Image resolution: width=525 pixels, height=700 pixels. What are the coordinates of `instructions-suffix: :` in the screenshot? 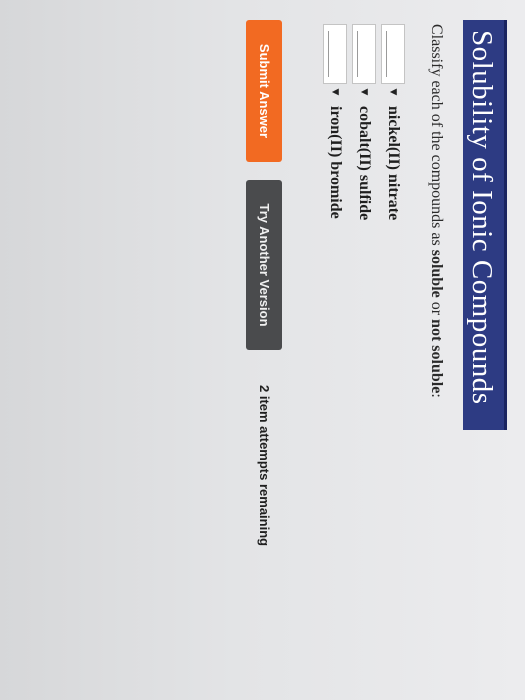 It's located at (436, 395).